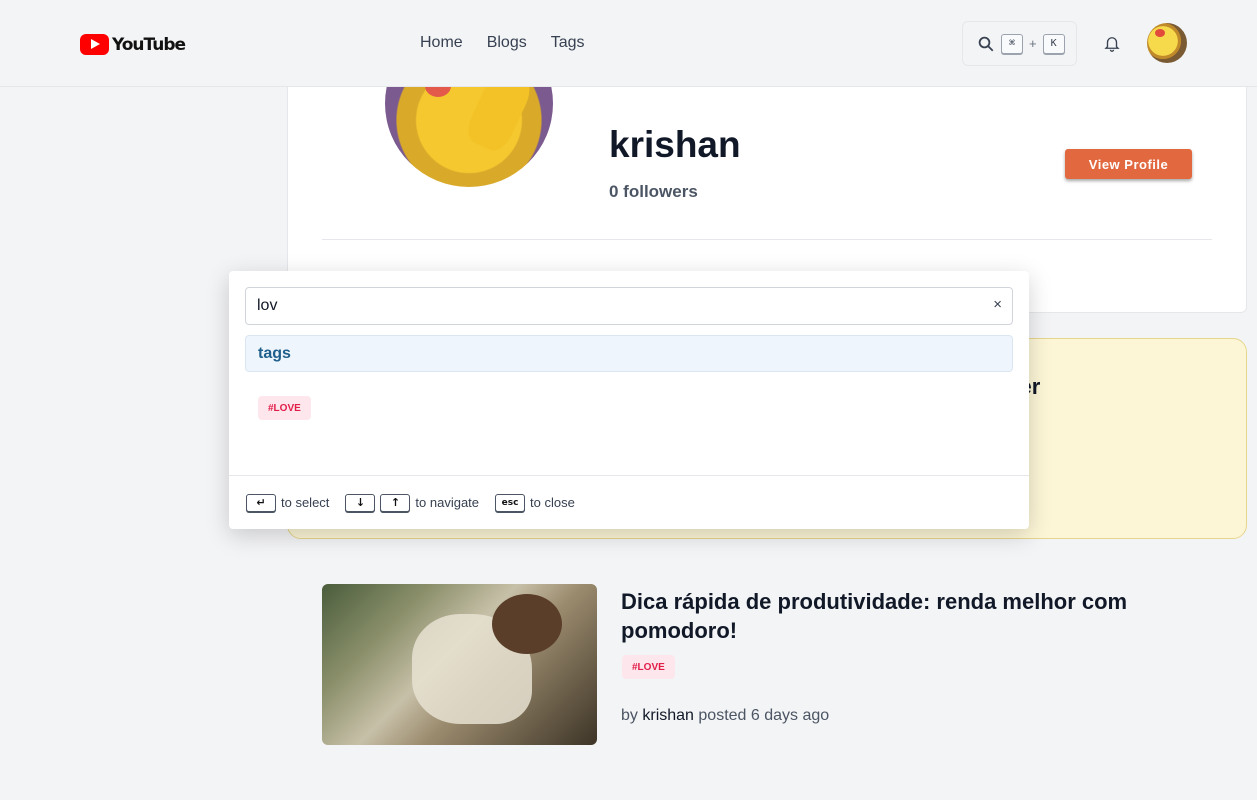 The width and height of the screenshot is (1257, 800). Describe the element at coordinates (767, 239) in the screenshot. I see `profile-divider` at that location.